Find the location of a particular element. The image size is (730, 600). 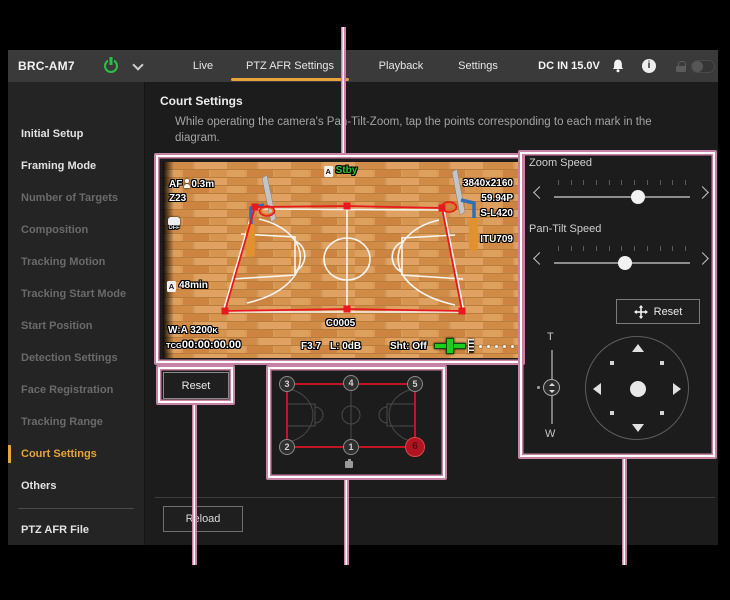

indicator-dots is located at coordinates (498, 346).